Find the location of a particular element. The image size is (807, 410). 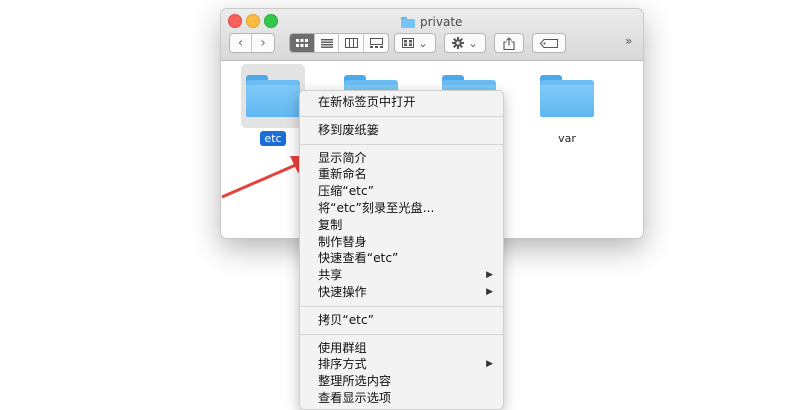

icon-view-button is located at coordinates (302, 43).